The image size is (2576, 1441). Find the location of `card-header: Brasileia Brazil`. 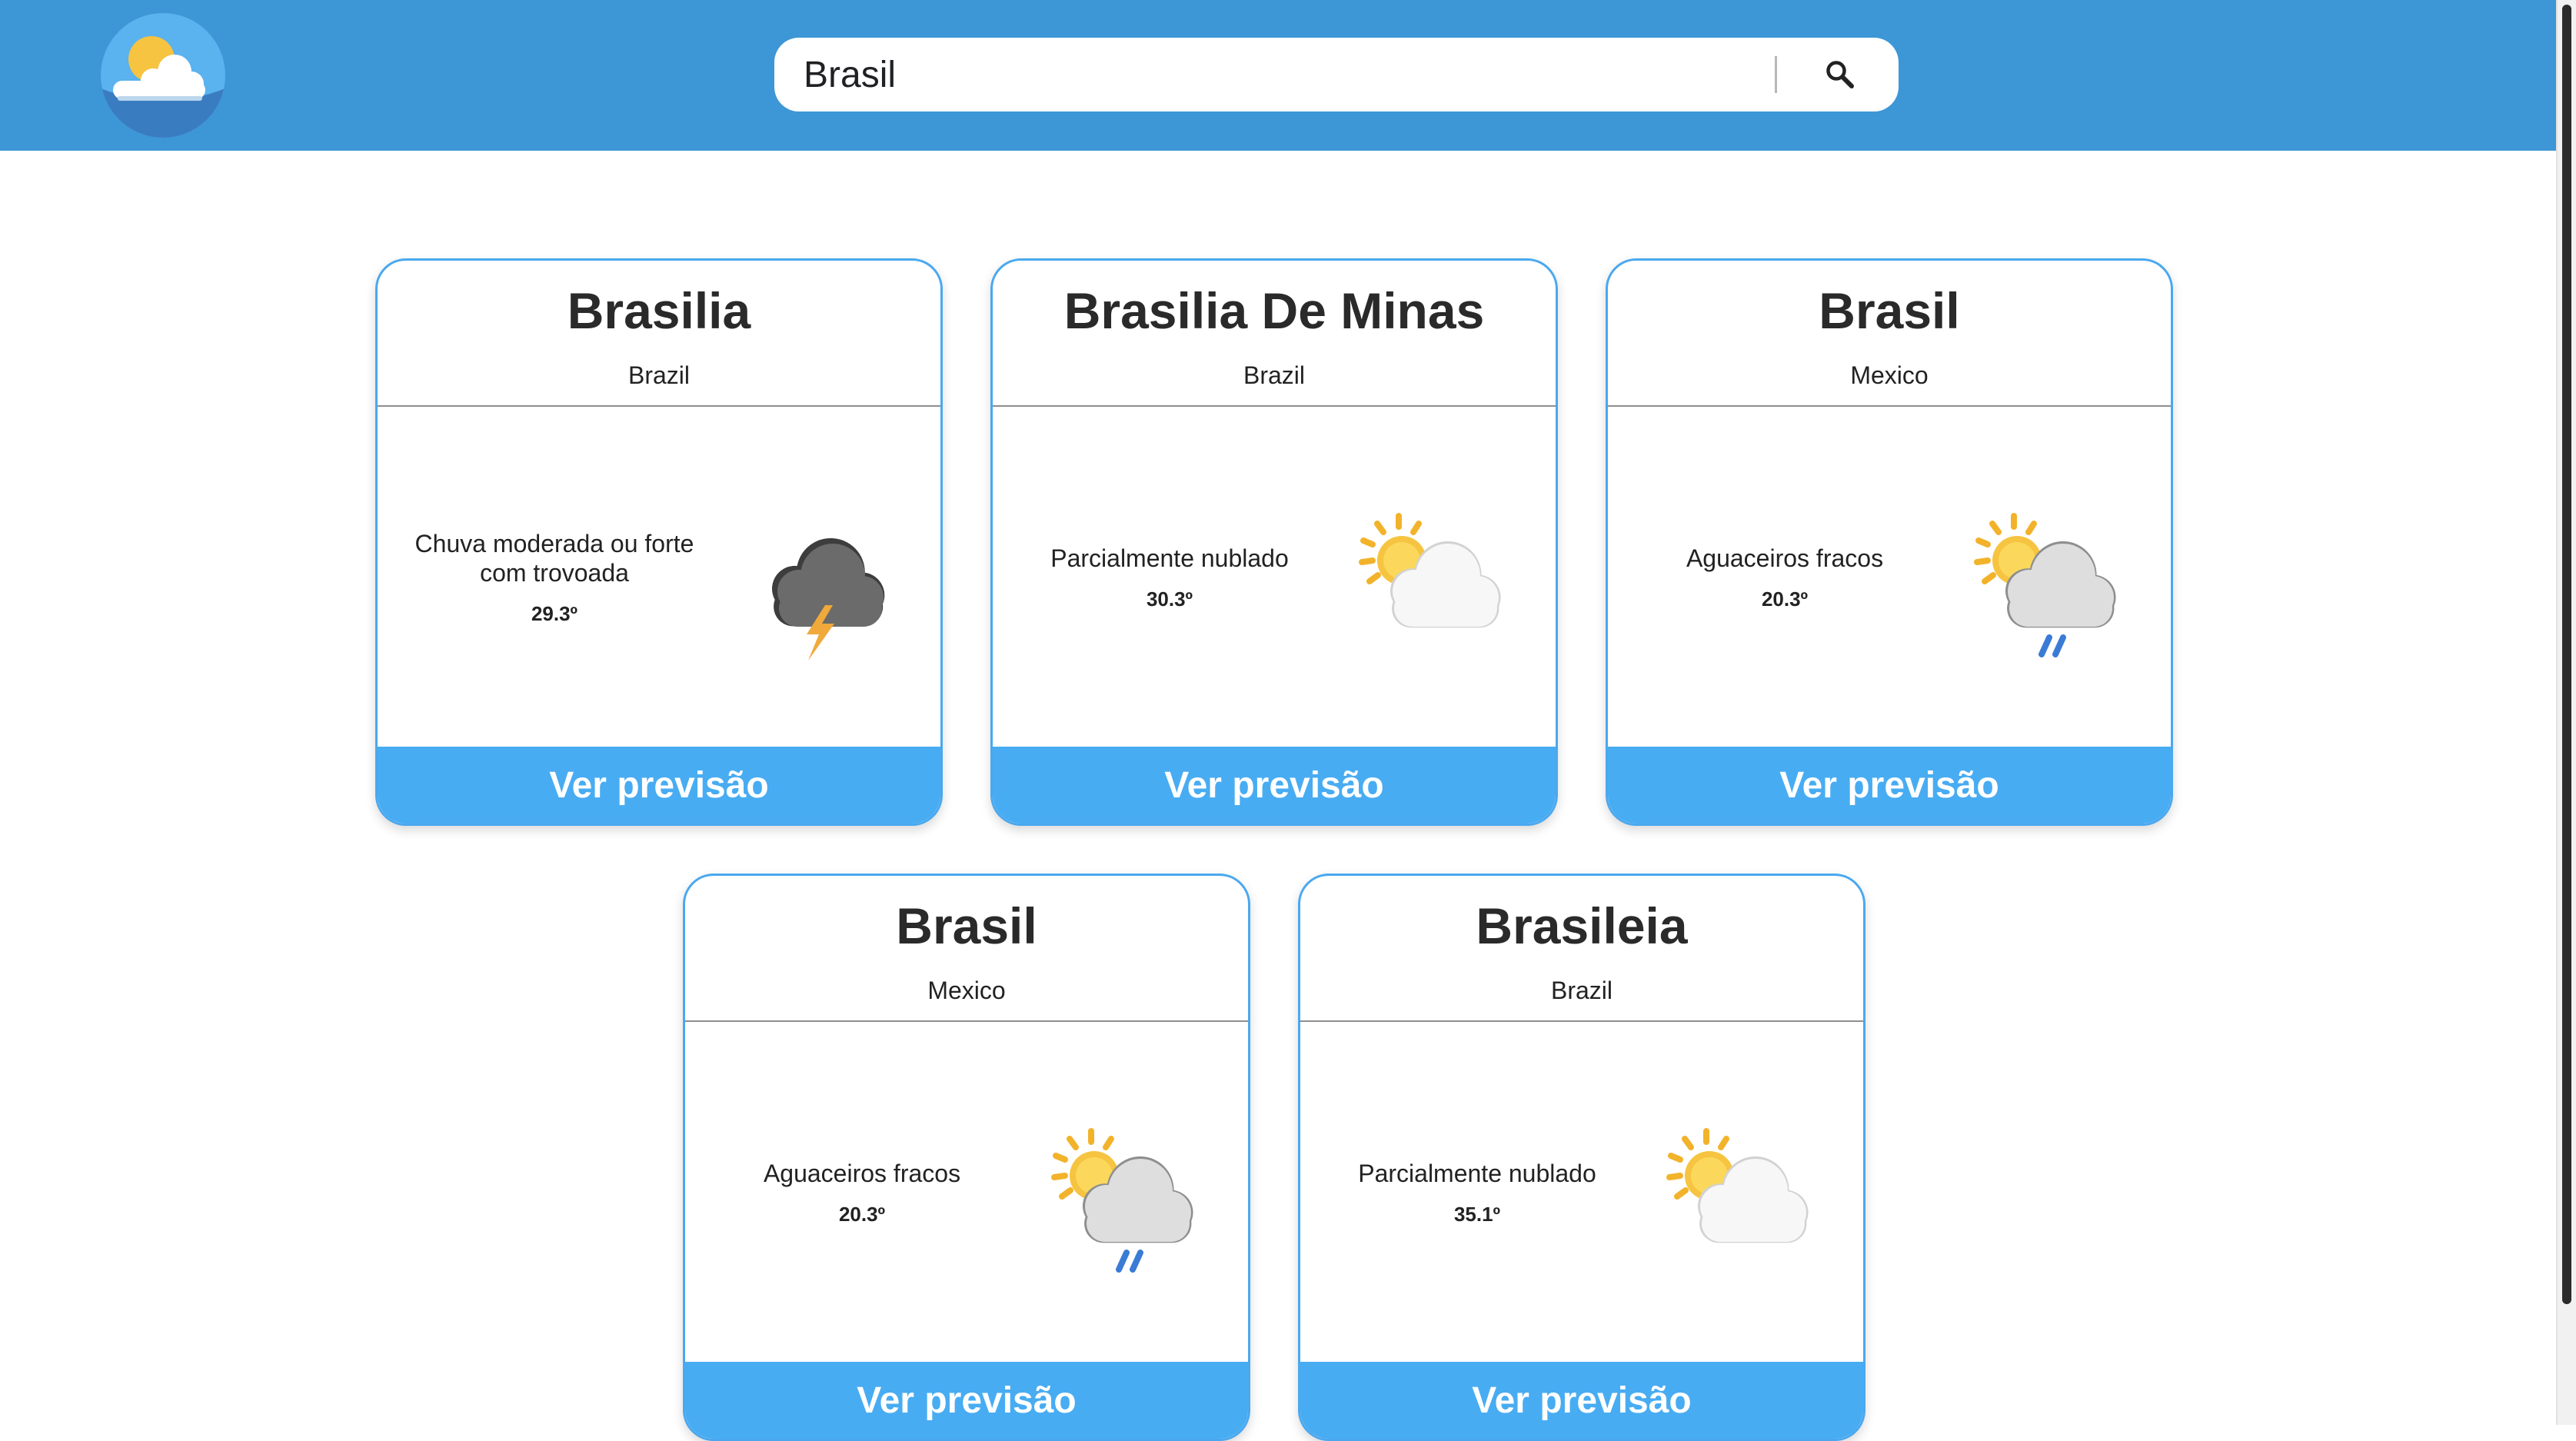

card-header: Brasileia Brazil is located at coordinates (1581, 949).